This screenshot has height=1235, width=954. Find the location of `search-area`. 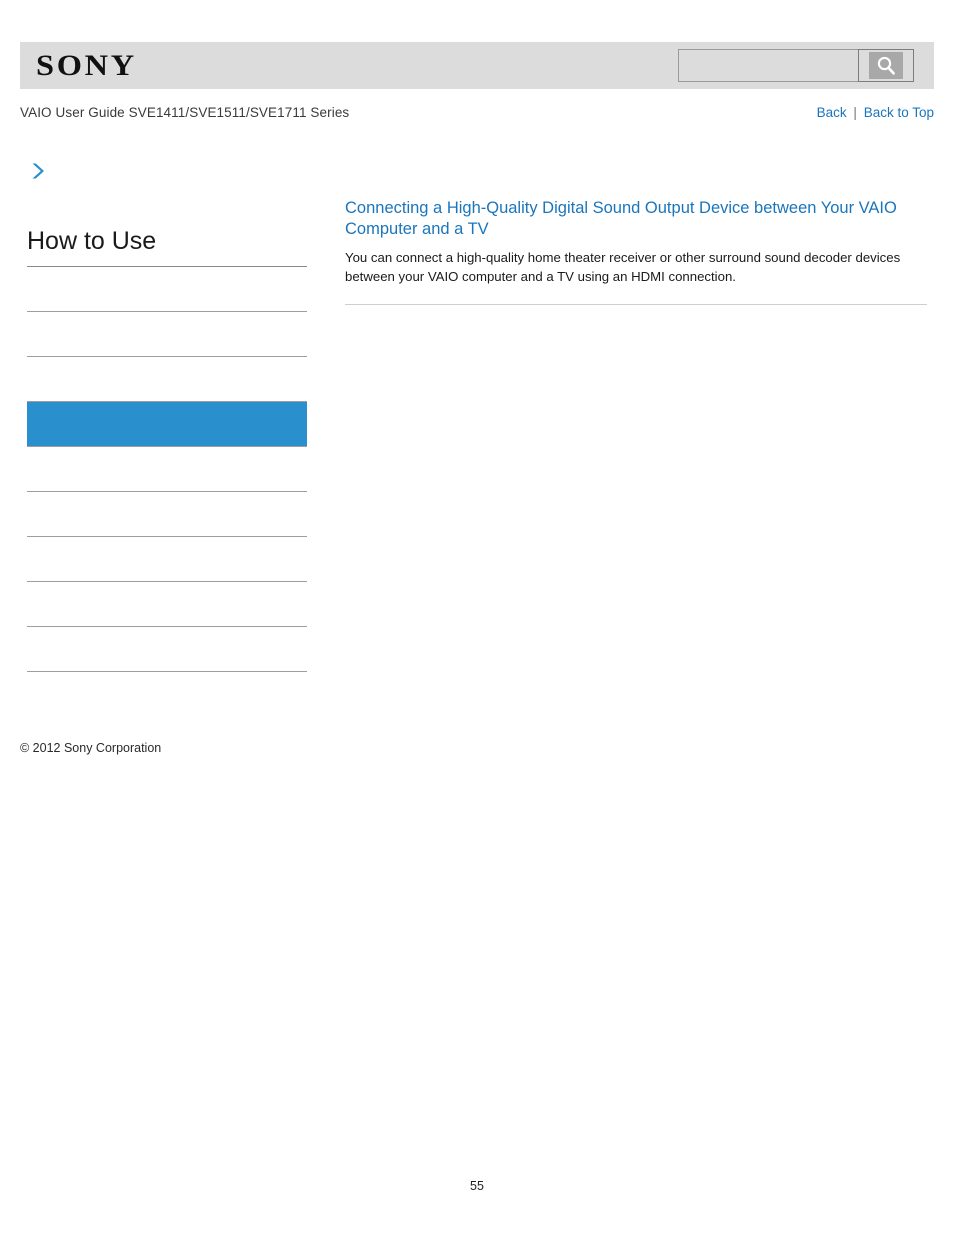

search-area is located at coordinates (796, 65).